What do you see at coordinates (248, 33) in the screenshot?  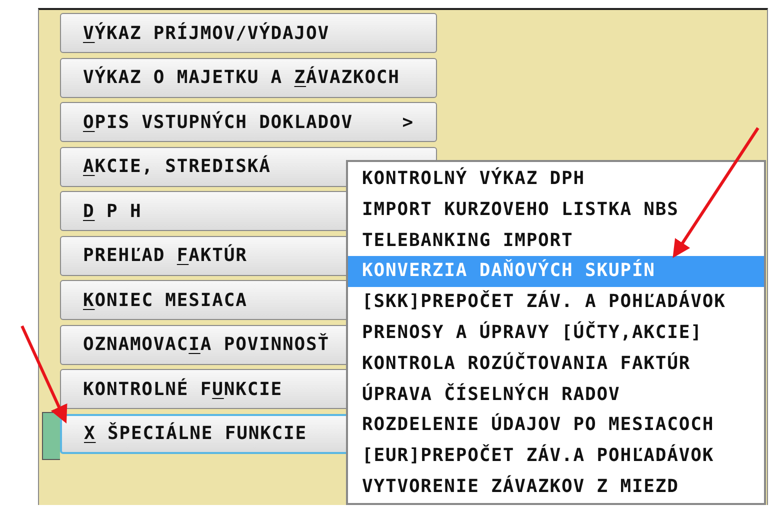 I see `menu-button: VÝKAZ PRÍJMOV/VÝDAJOV` at bounding box center [248, 33].